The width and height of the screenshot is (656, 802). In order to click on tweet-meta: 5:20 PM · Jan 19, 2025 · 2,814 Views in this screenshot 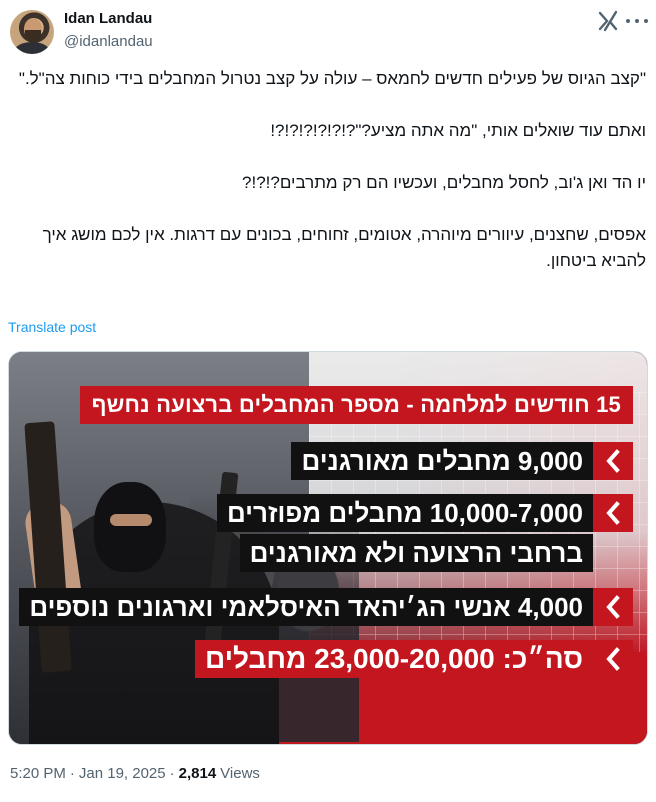, I will do `click(135, 773)`.